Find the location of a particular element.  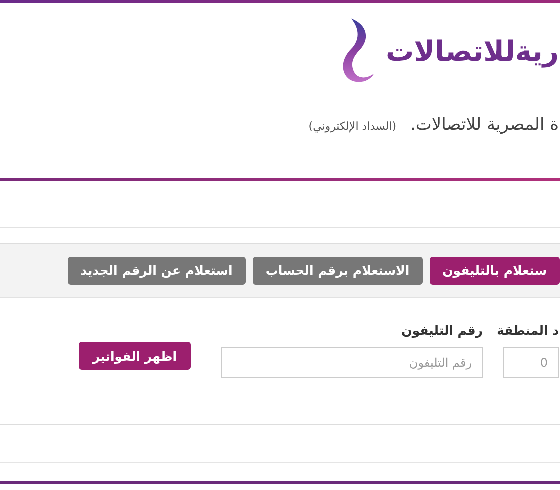

field-label: رقم التليفون is located at coordinates (442, 330).